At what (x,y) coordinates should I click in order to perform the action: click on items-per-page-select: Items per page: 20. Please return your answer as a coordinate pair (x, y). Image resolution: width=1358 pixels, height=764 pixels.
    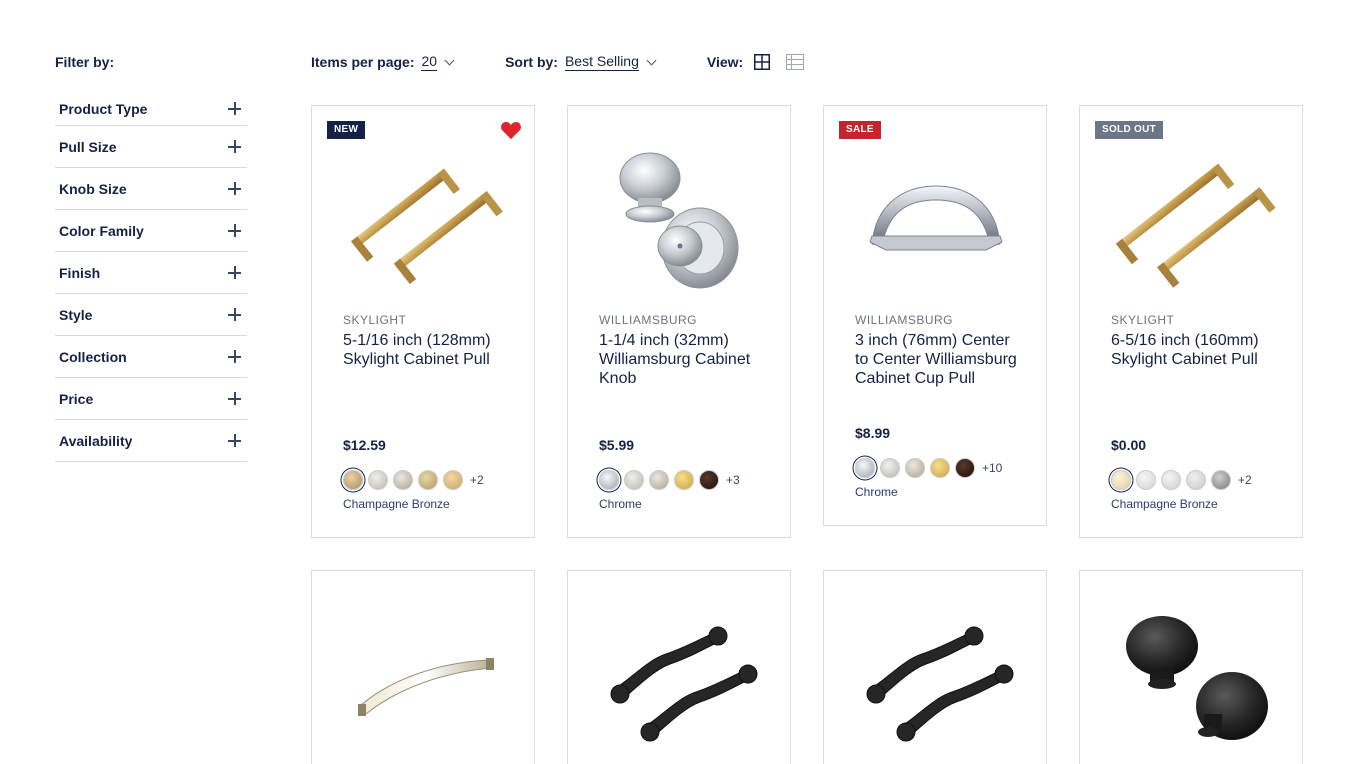
    Looking at the image, I should click on (383, 62).